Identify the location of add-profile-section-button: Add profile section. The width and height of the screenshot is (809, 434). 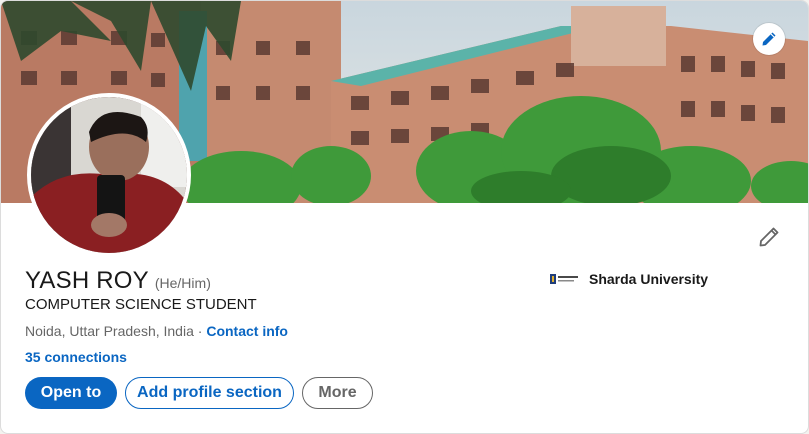
(209, 393).